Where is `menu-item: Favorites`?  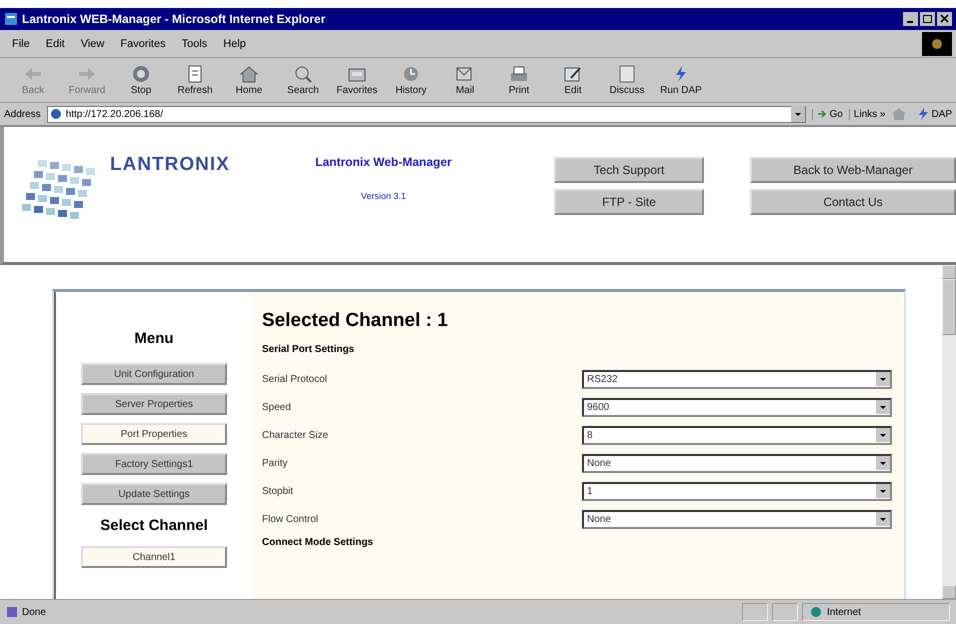
menu-item: Favorites is located at coordinates (143, 44).